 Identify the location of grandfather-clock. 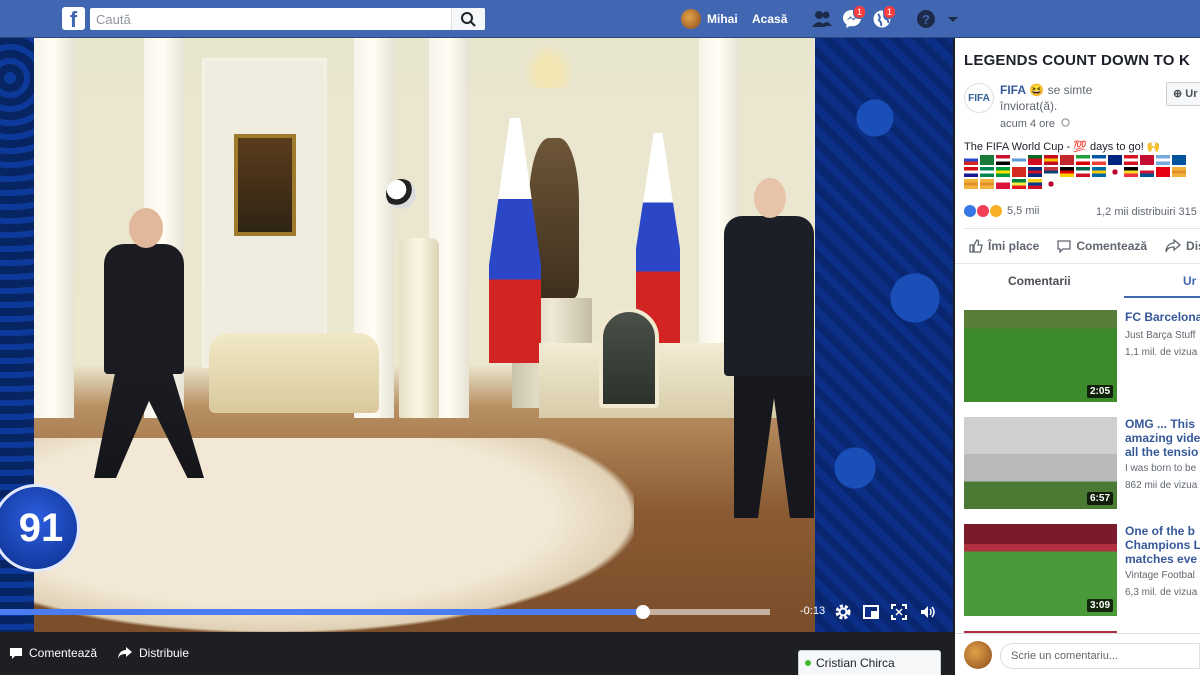
(419, 328).